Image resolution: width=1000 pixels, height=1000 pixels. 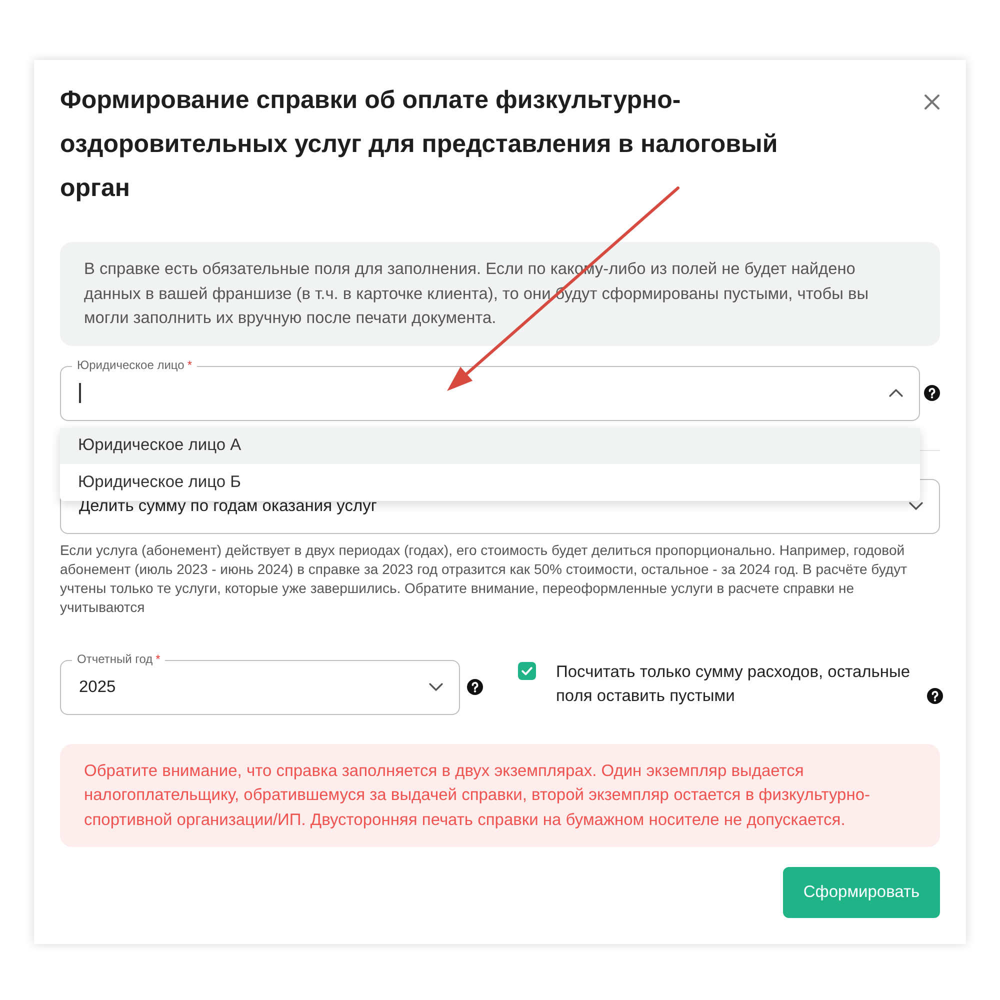 What do you see at coordinates (500, 795) in the screenshot?
I see `warning-notice: Обратите внимание, что справка заполняется в двух экземплярах. Один экземпляр выдается налогоплательщику, обратившемуся за выдачей справки, второй экземпляр остается в физкультурно-спортивной организации/ИП. Двусторонняя печать справки на бумажном носителе не допускается.` at bounding box center [500, 795].